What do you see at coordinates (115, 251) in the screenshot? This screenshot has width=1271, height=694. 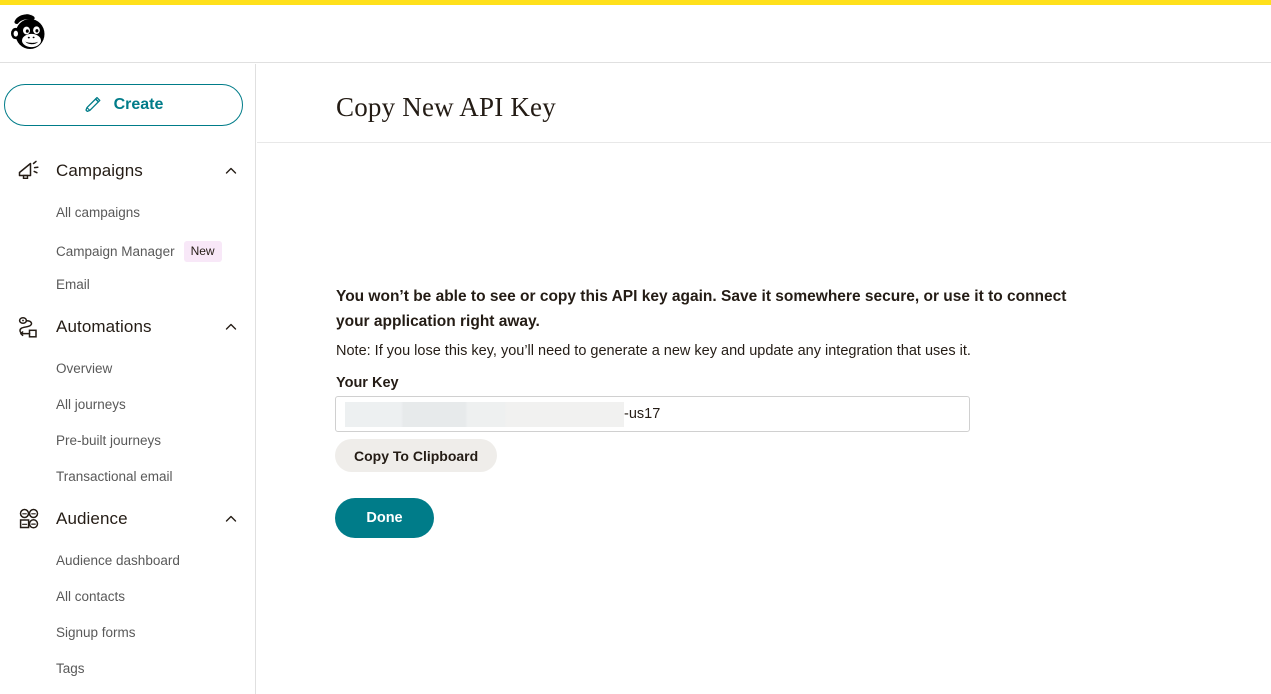 I see `sidebar-item-label: Campaign Manager` at bounding box center [115, 251].